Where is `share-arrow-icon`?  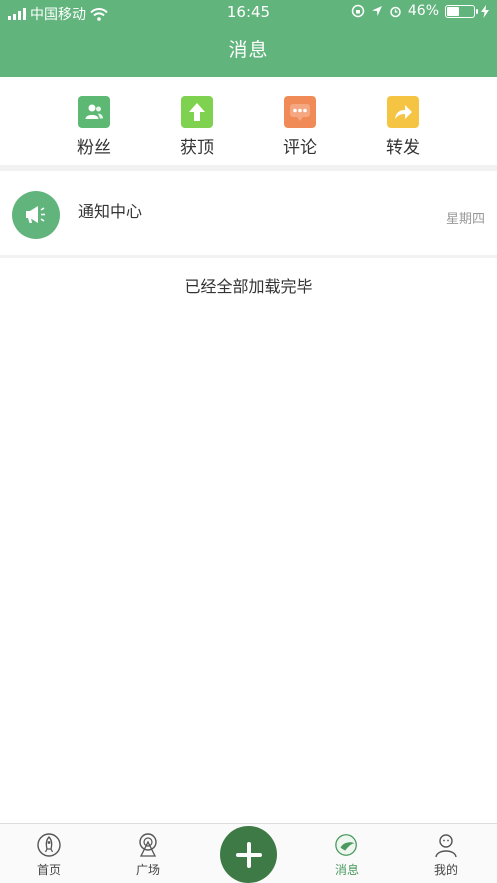
share-arrow-icon is located at coordinates (403, 112).